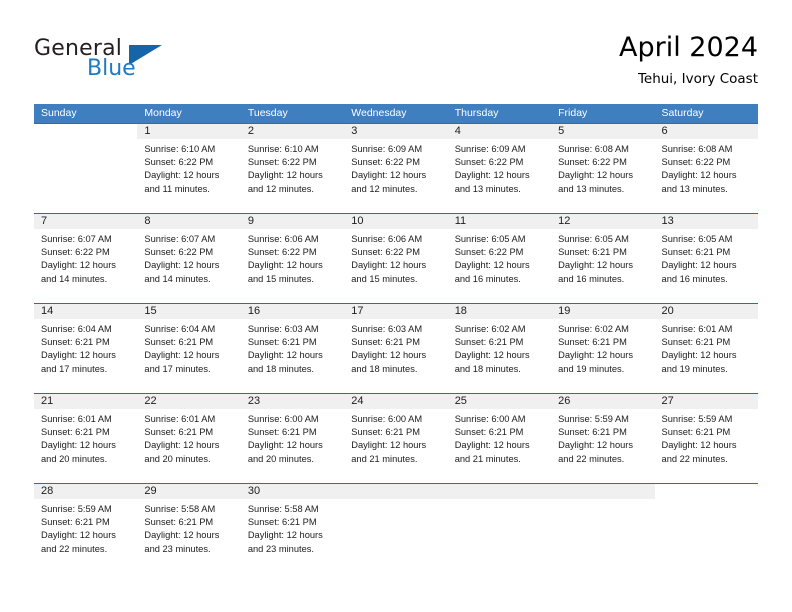  I want to click on daylight-text-line2: and 15 minutes., so click(280, 278).